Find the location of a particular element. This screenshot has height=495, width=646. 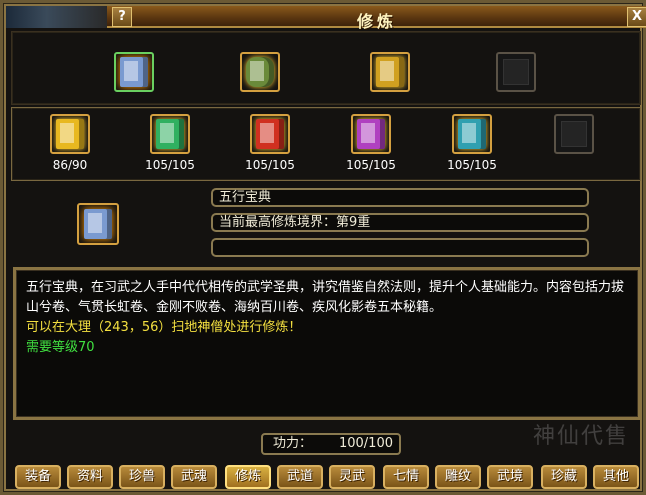

title-decoration is located at coordinates (56, 17).